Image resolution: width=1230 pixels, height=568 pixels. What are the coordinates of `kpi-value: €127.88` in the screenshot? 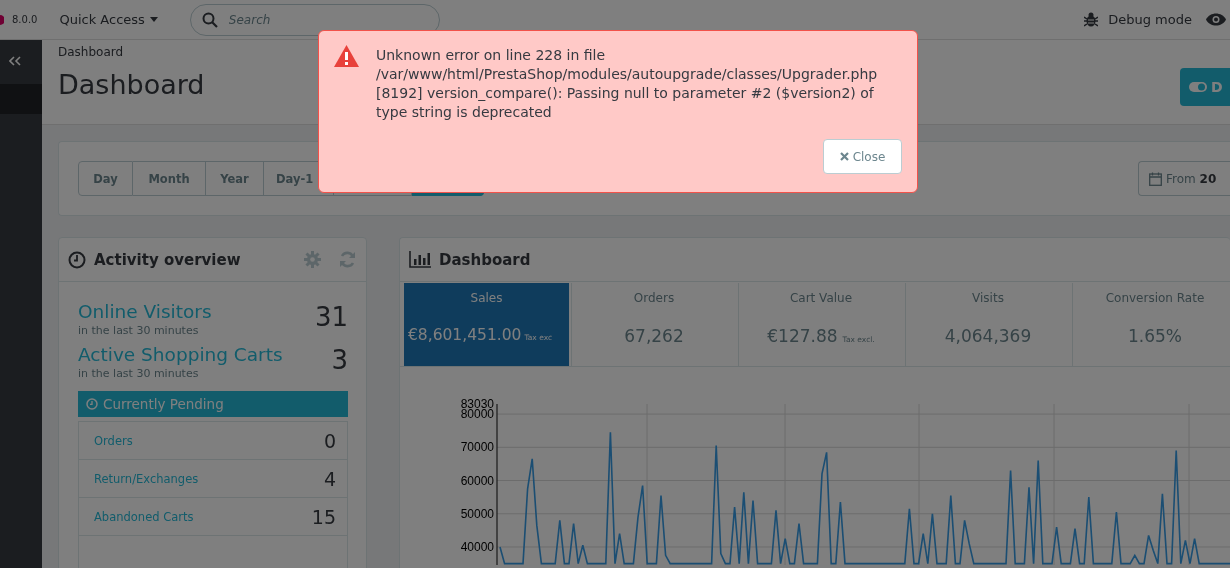 It's located at (802, 336).